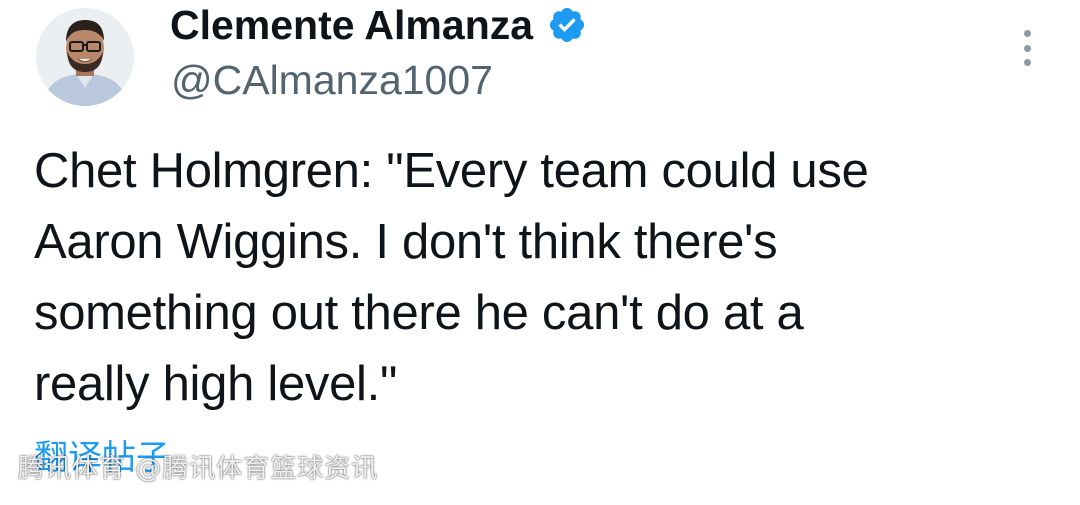  I want to click on avatar-photo-icon, so click(85, 57).